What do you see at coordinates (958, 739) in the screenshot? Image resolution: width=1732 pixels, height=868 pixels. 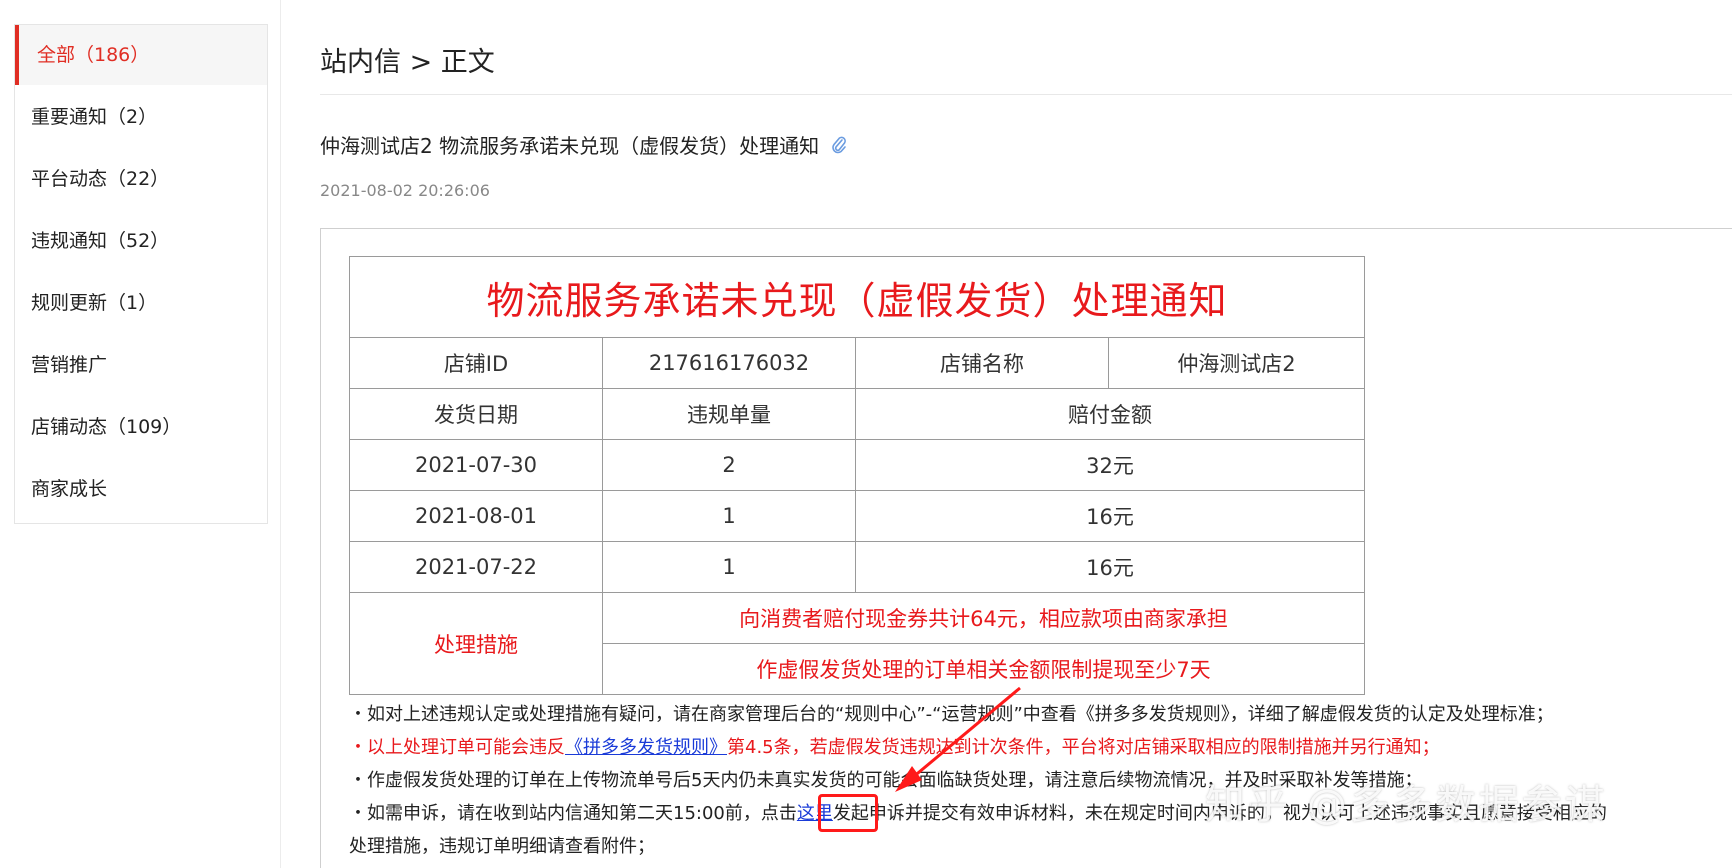 I see `annotation-arrow-icon` at bounding box center [958, 739].